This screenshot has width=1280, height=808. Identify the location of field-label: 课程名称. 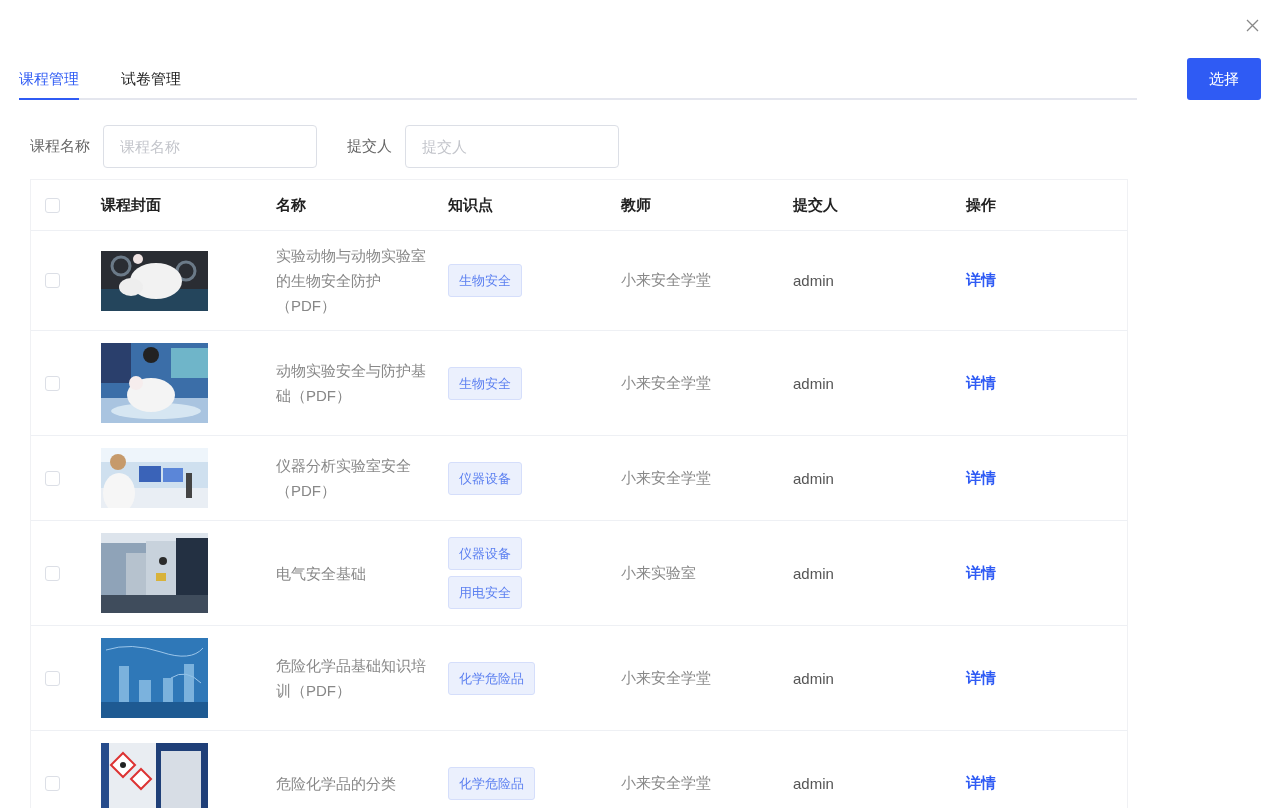
(60, 146).